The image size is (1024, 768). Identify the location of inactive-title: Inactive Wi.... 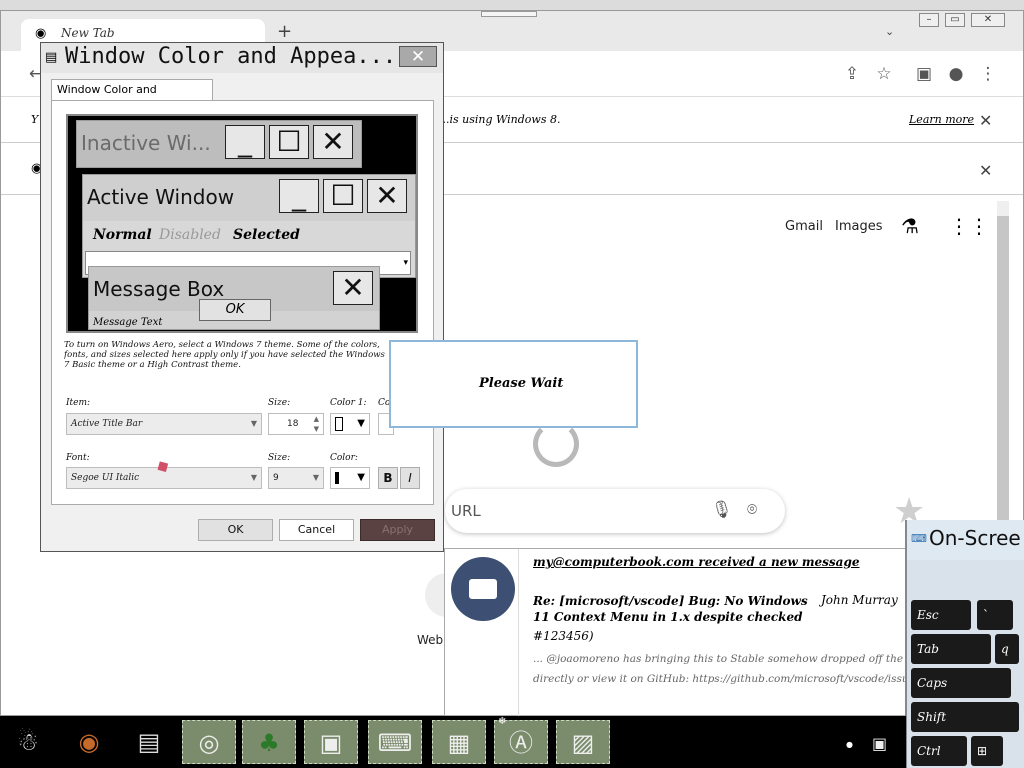
(146, 143).